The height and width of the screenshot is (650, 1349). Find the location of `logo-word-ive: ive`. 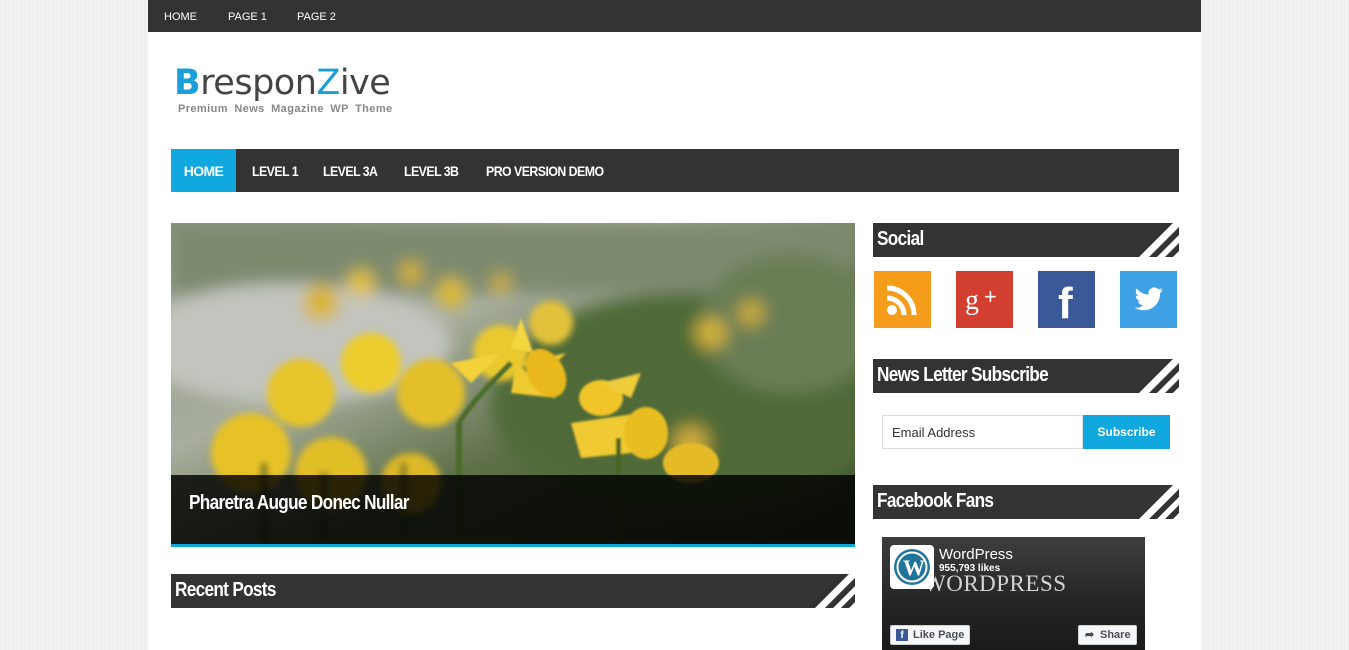

logo-word-ive: ive is located at coordinates (365, 83).